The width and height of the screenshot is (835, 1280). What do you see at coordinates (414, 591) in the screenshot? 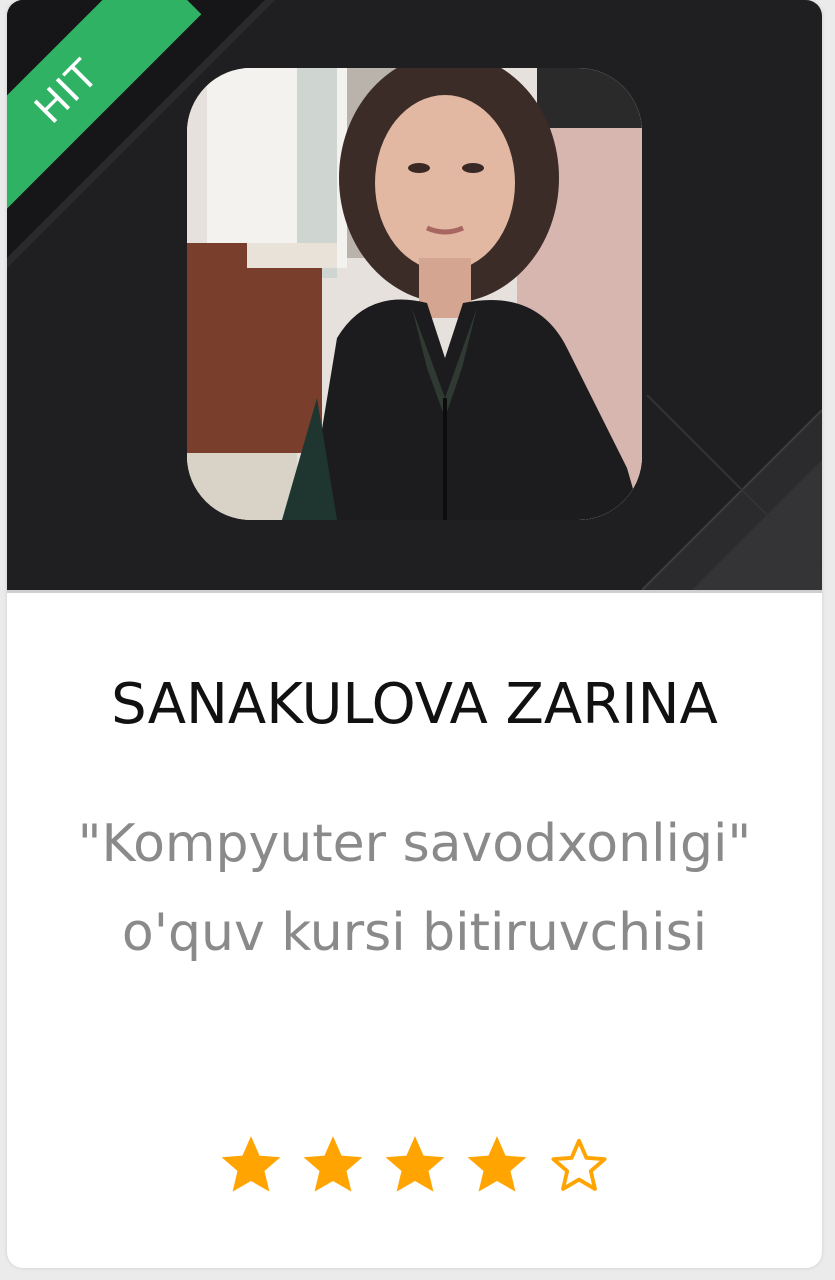
I see `header-divider` at bounding box center [414, 591].